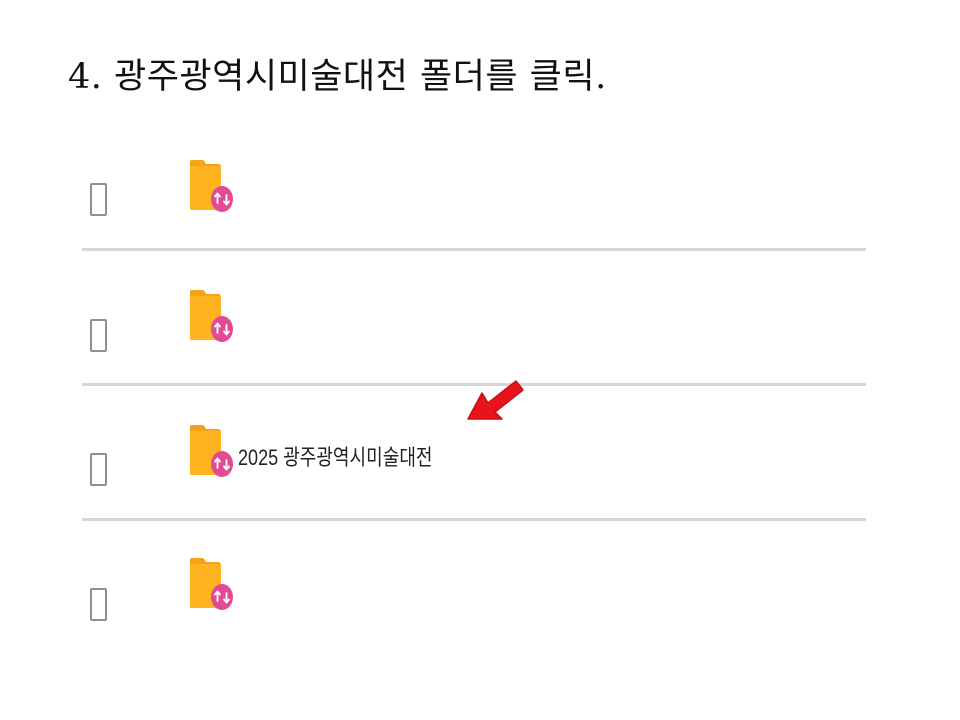 This screenshot has width=960, height=720. What do you see at coordinates (335, 456) in the screenshot?
I see `folder-name-2025-gwangju-art-exhibition: 2025 광주광역시미술대전` at bounding box center [335, 456].